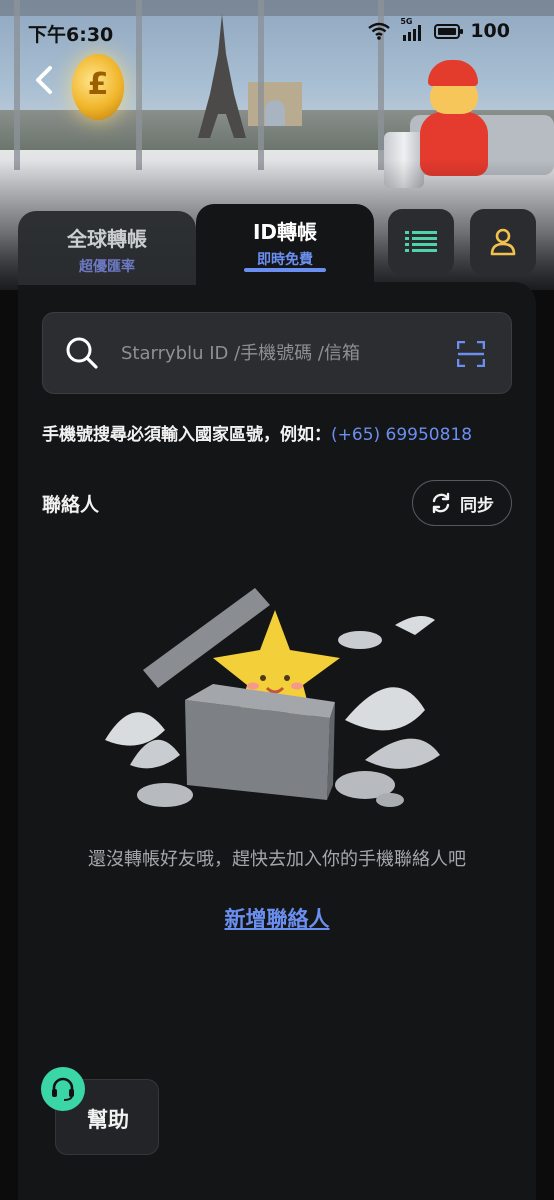 The width and height of the screenshot is (554, 1200). I want to click on coin-icon: £, so click(98, 87).